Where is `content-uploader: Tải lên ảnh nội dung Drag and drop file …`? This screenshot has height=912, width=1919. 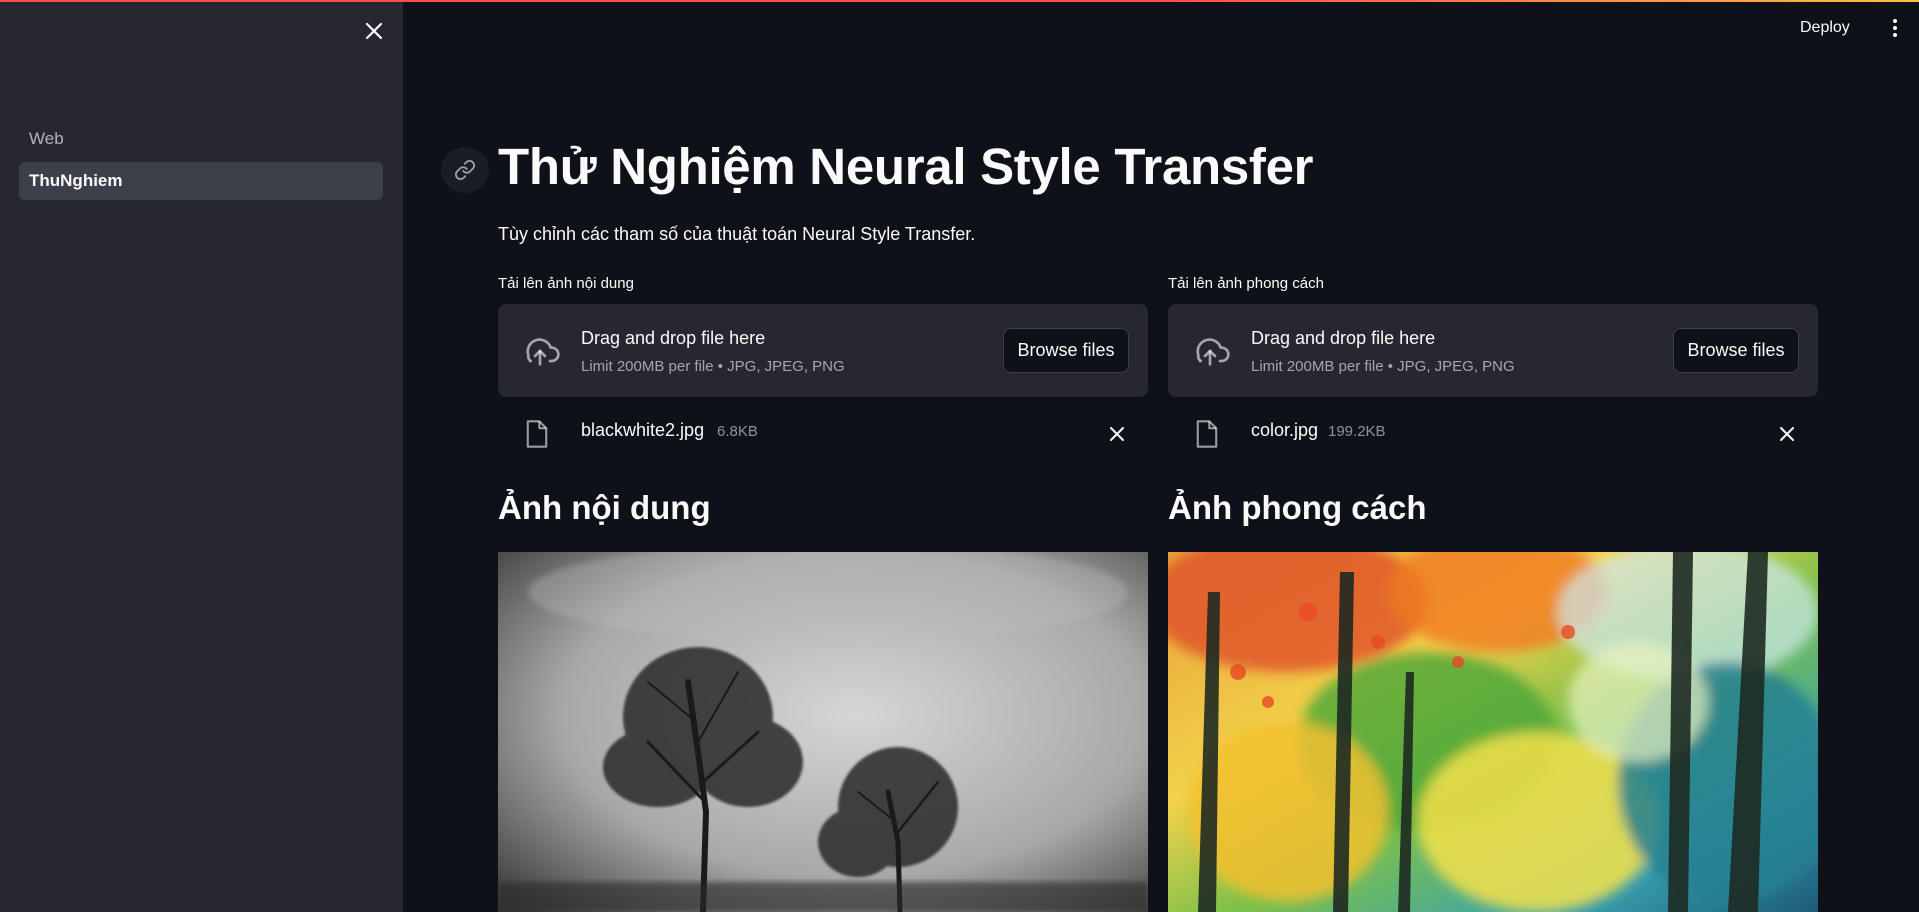 content-uploader: Tải lên ảnh nội dung Drag and drop file … is located at coordinates (823, 369).